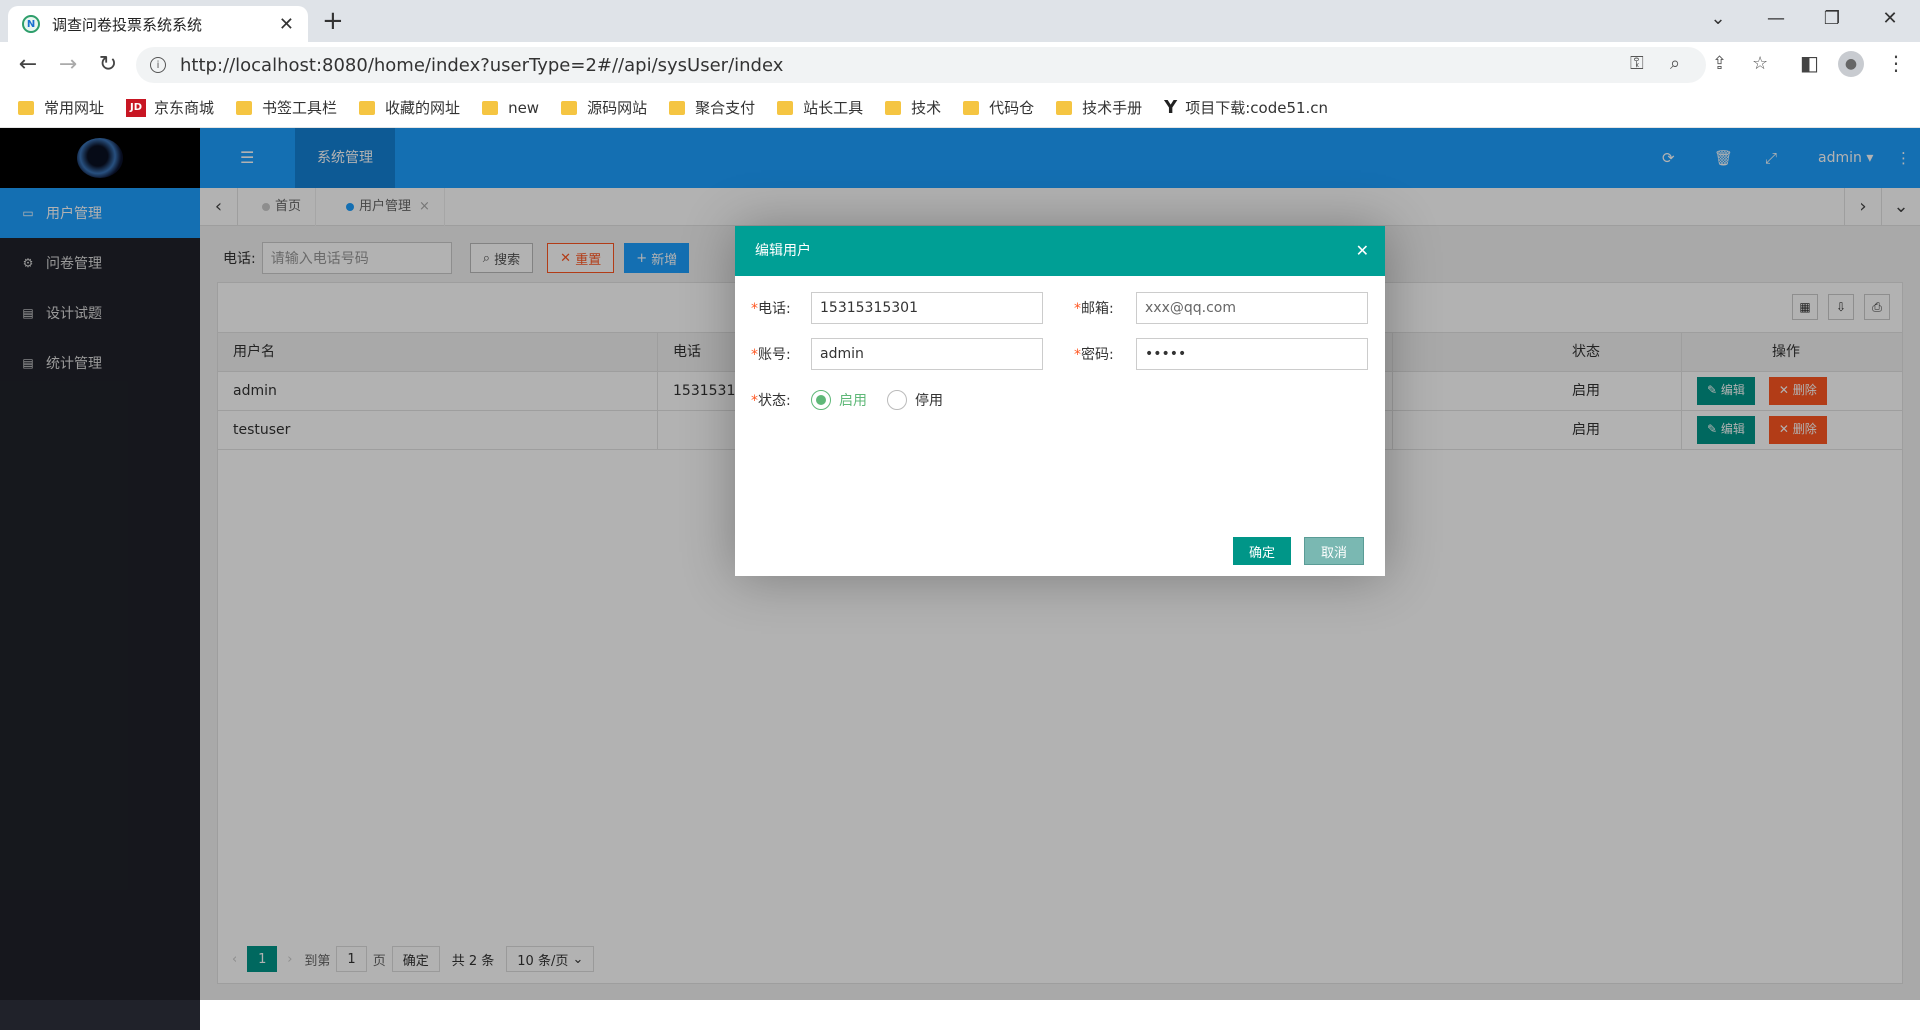 The width and height of the screenshot is (1920, 1030). Describe the element at coordinates (1896, 63) in the screenshot. I see `menu-kebab-icon: ⋮` at that location.